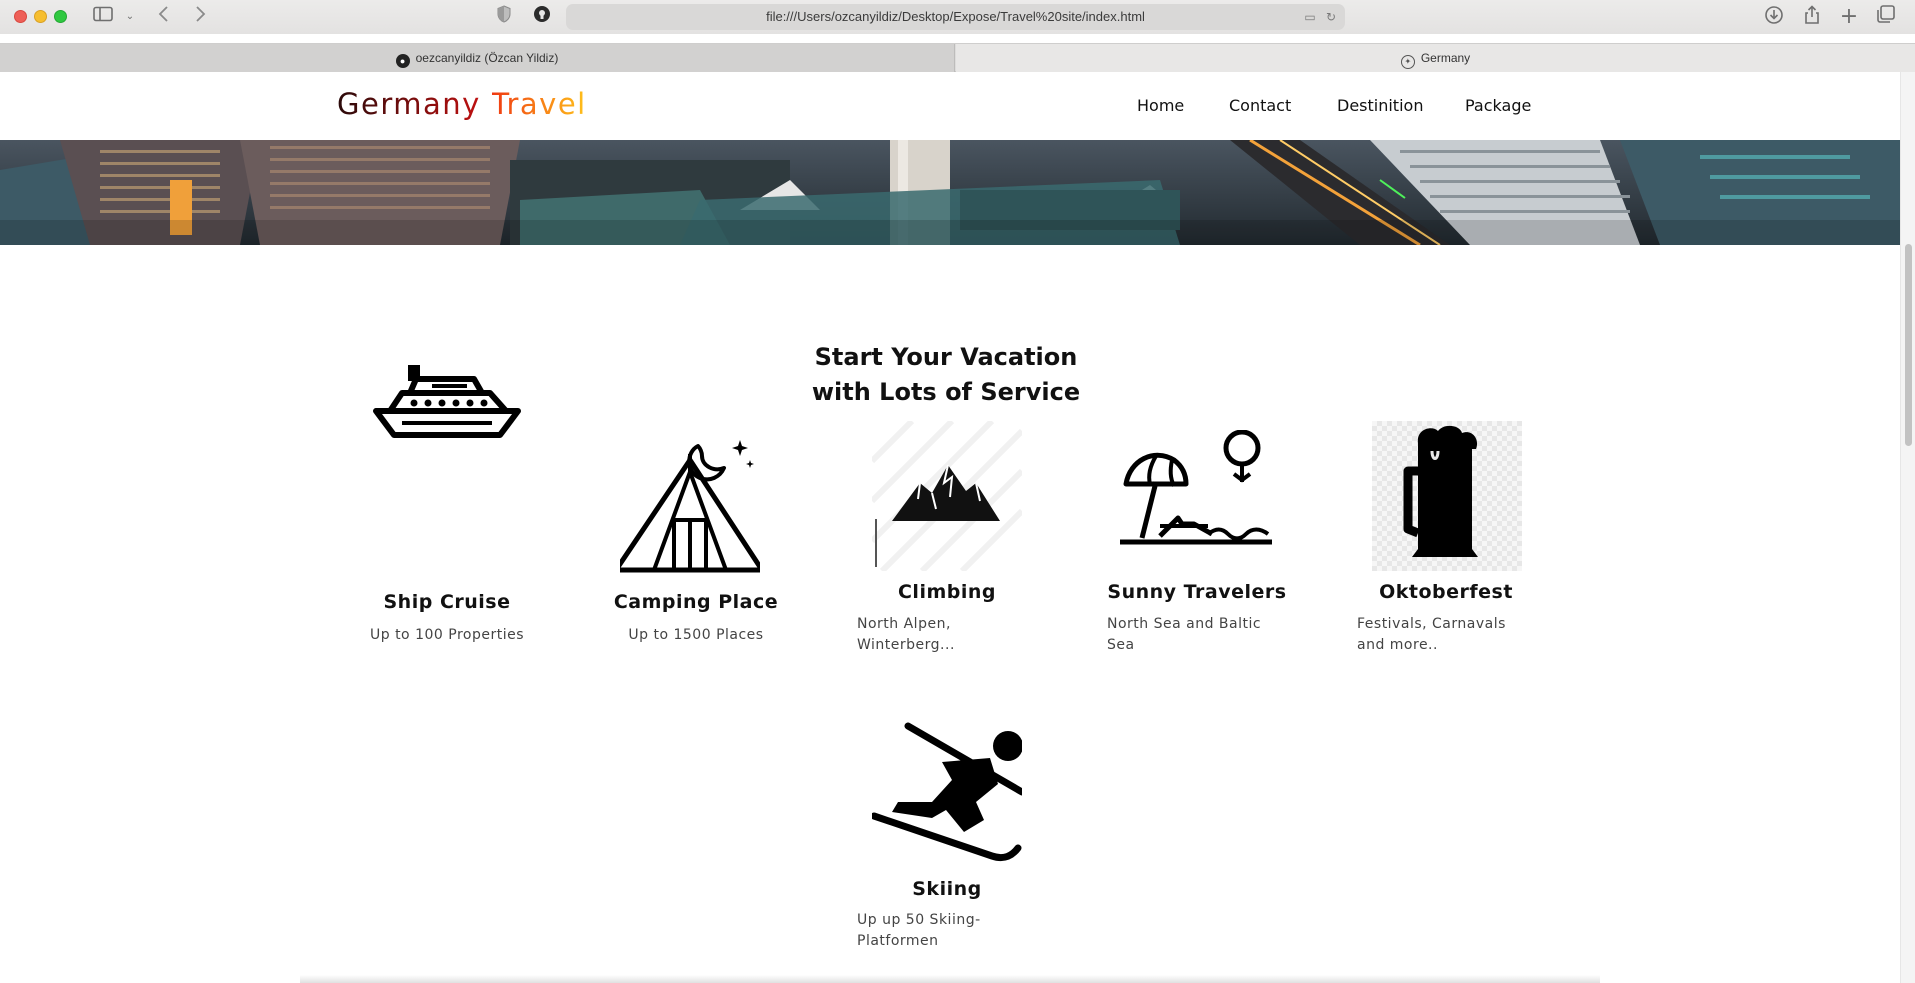  Describe the element at coordinates (898, 941) in the screenshot. I see `card-subtitle-line: Platformen` at that location.